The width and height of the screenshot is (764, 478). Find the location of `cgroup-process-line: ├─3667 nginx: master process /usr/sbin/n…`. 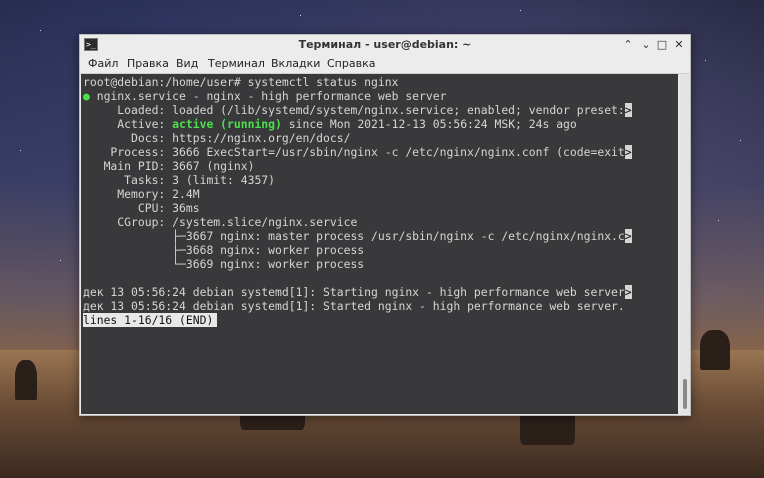

cgroup-process-line: ├─3667 nginx: master process /usr/sbin/n… is located at coordinates (357, 236).